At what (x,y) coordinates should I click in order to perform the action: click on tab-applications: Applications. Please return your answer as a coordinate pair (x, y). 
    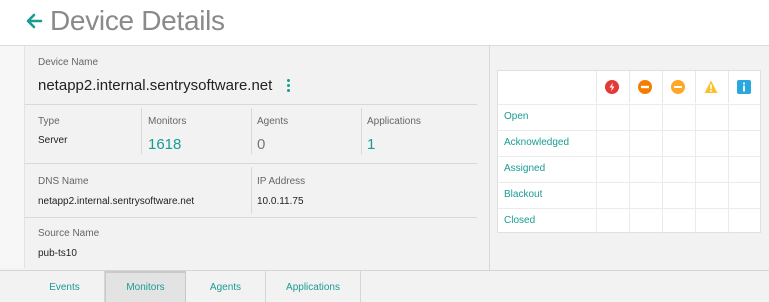
    Looking at the image, I should click on (313, 286).